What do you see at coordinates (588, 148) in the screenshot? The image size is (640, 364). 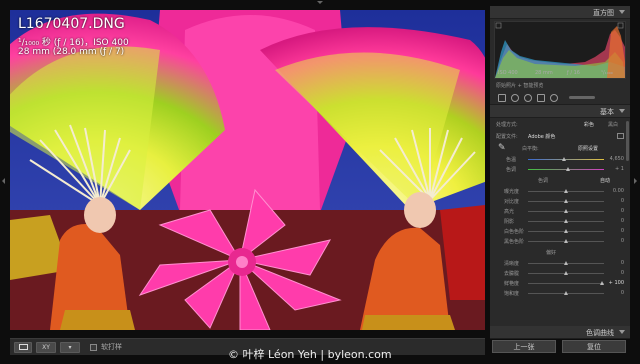 I see `wb-dropdown: 原照设置` at bounding box center [588, 148].